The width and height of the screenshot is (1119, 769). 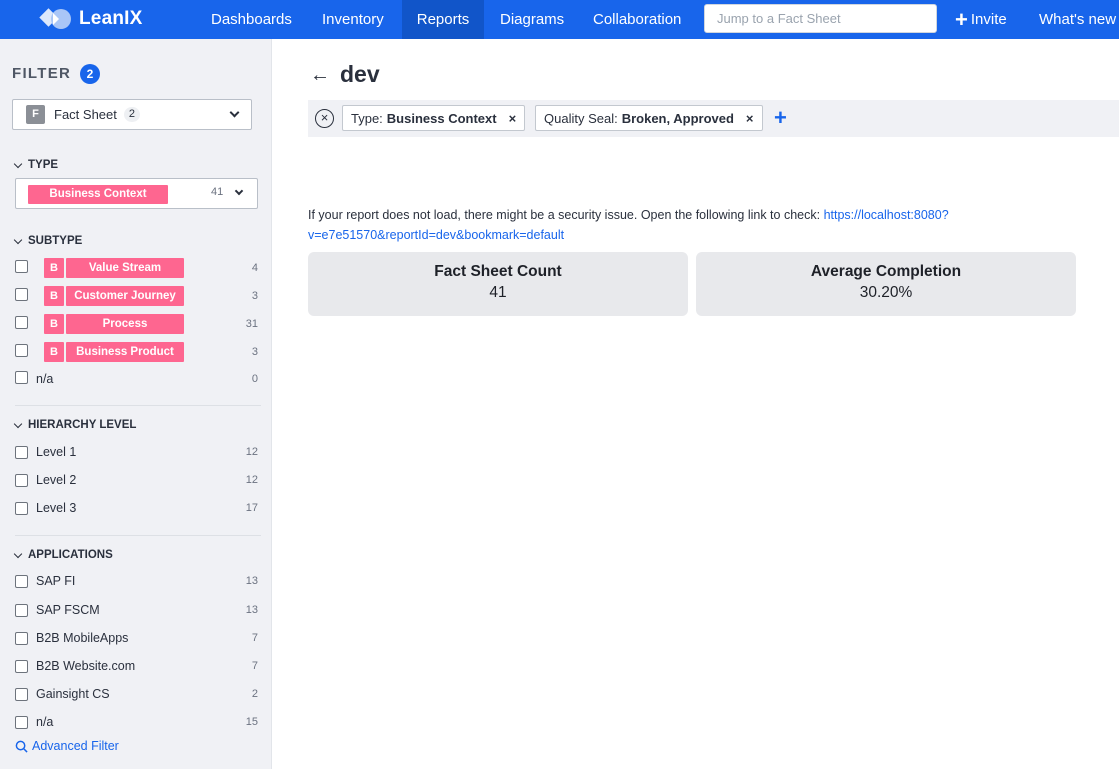 I want to click on application-count: 15, so click(x=251, y=722).